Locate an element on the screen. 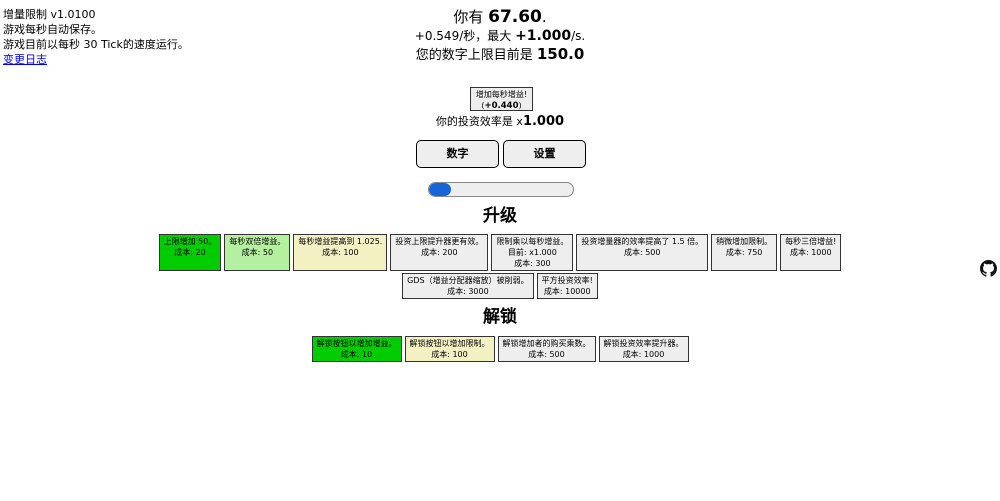 This screenshot has width=1000, height=501. upgrade-cost: 成本: 50 is located at coordinates (257, 252).